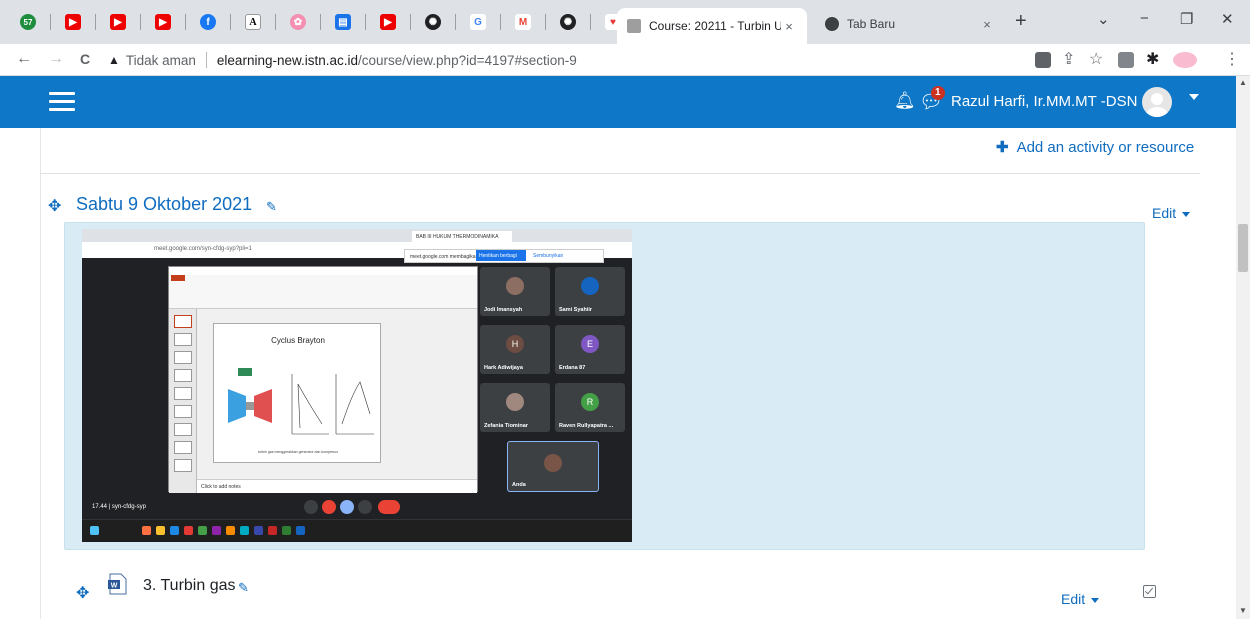 The image size is (1250, 619). I want to click on tab-course-turbin-uap: Course: 20211 - Turbin Uap ×, so click(712, 26).